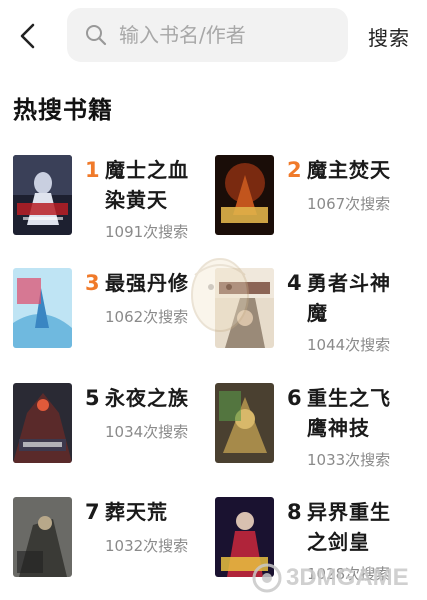 The width and height of the screenshot is (427, 600). What do you see at coordinates (219, 35) in the screenshot?
I see `search-input` at bounding box center [219, 35].